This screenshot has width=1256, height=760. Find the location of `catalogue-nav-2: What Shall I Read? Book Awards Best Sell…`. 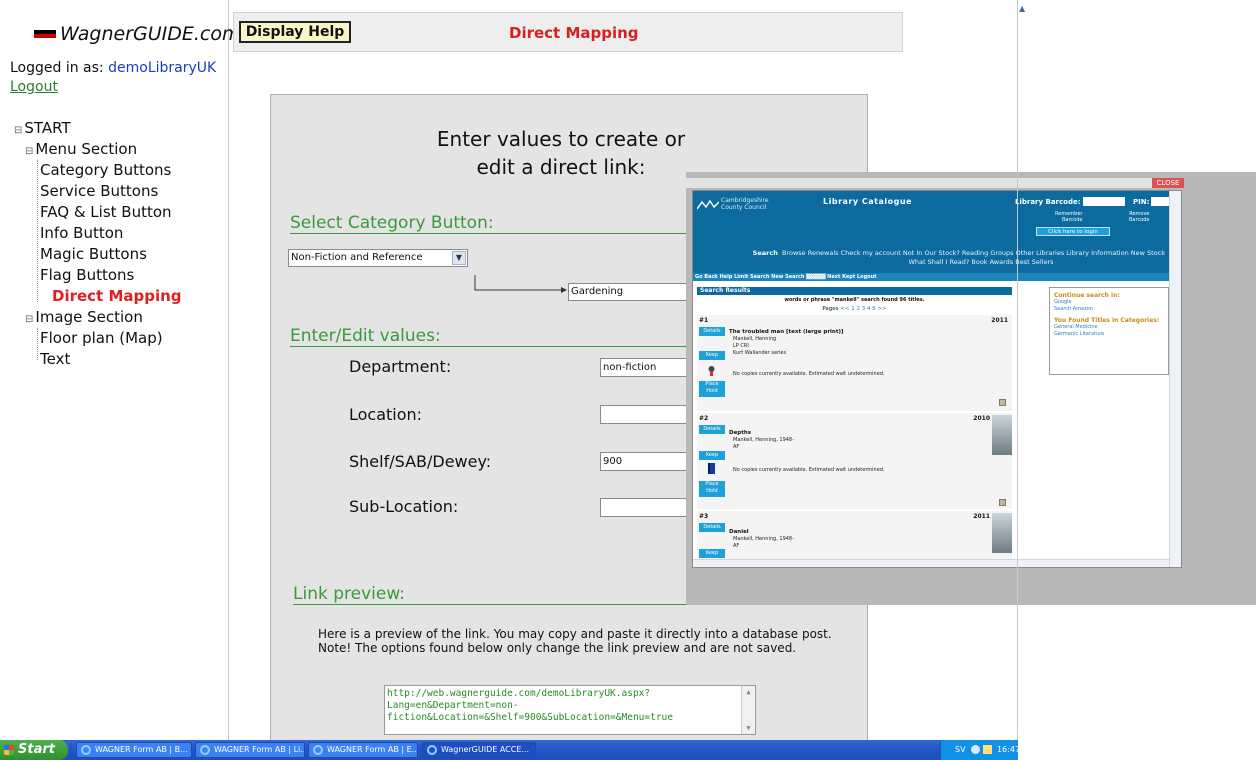

catalogue-nav-2: What Shall I Read? Book Awards Best Sell… is located at coordinates (931, 262).